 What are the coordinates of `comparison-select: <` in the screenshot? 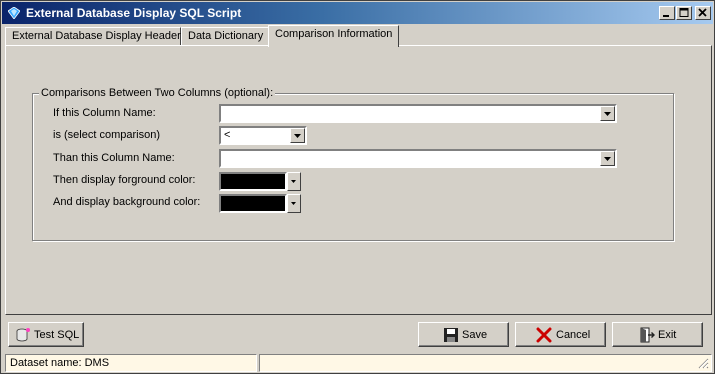 It's located at (263, 135).